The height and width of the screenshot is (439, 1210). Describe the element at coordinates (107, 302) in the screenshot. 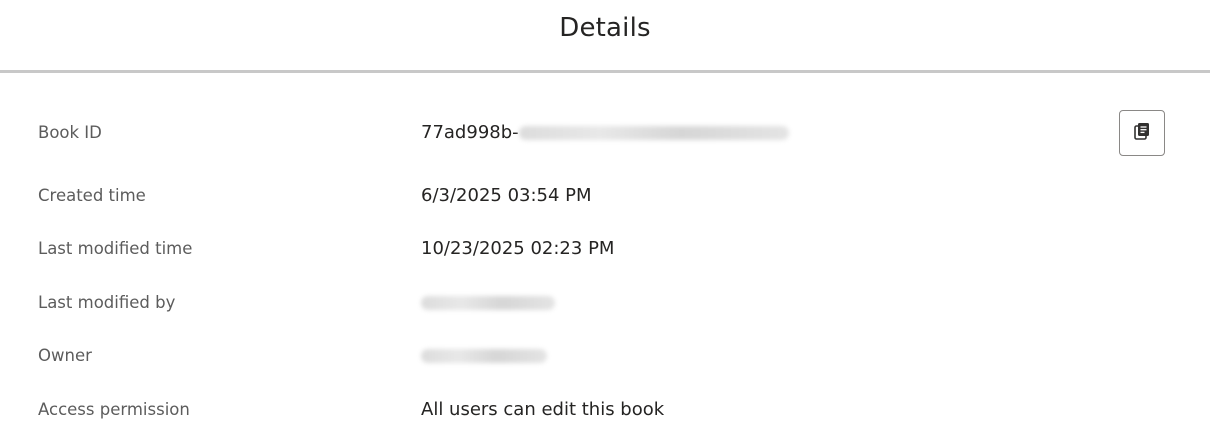

I see `last-modified-by-label: Last modified by` at that location.